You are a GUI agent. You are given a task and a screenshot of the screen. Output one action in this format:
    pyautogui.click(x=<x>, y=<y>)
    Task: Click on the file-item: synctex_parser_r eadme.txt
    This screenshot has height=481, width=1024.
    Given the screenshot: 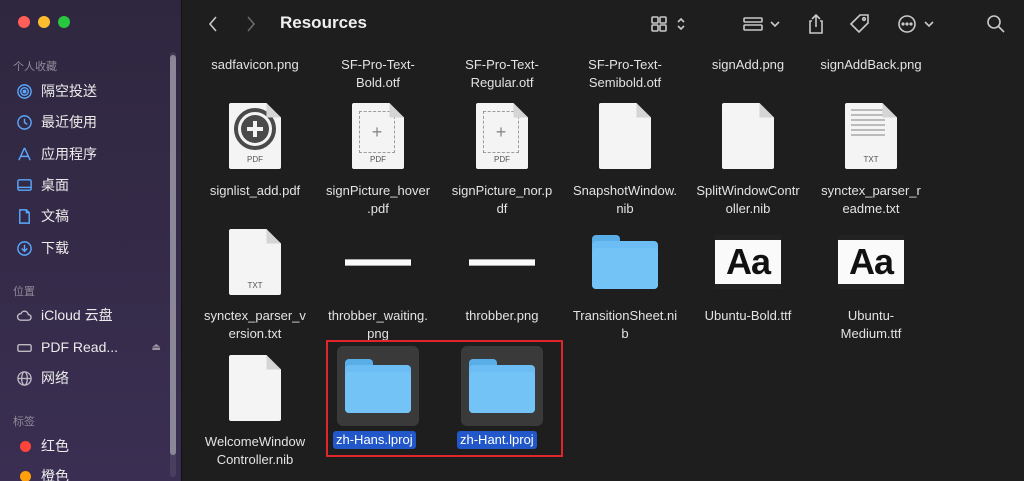 What is the action you would take?
    pyautogui.click(x=871, y=200)
    